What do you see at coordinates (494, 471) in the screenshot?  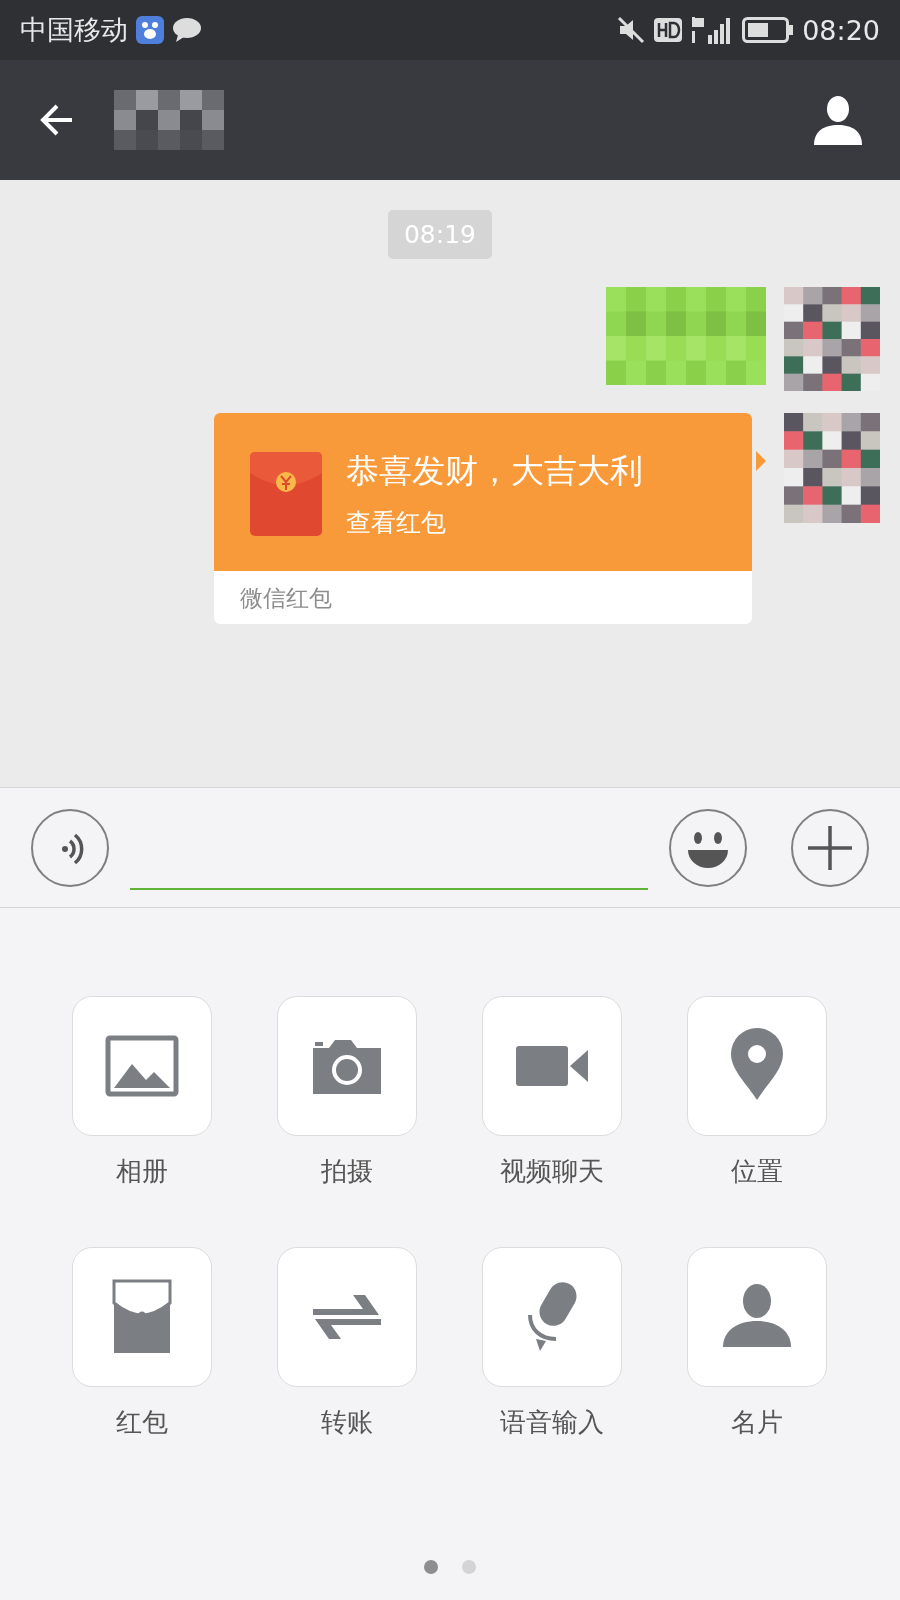 I see `gift-title: 恭喜发财，大吉大利` at bounding box center [494, 471].